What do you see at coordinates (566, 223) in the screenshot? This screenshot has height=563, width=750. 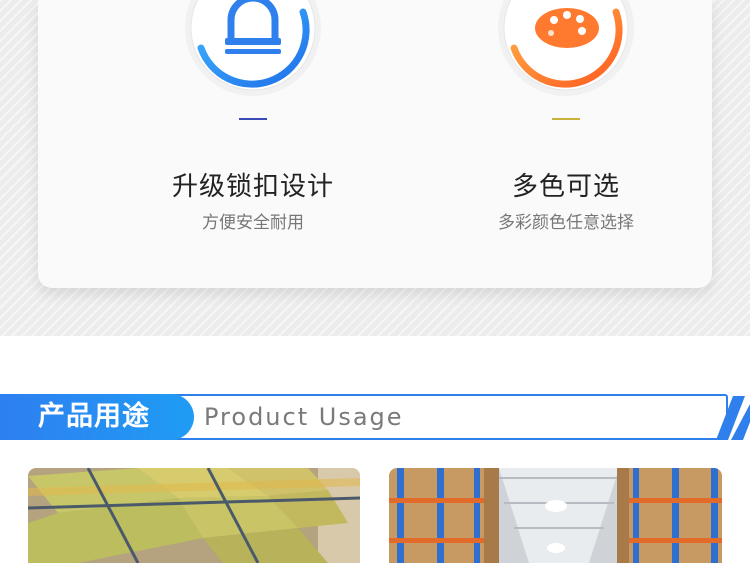 I see `feature-subtitle: 多彩颜色任意选择` at bounding box center [566, 223].